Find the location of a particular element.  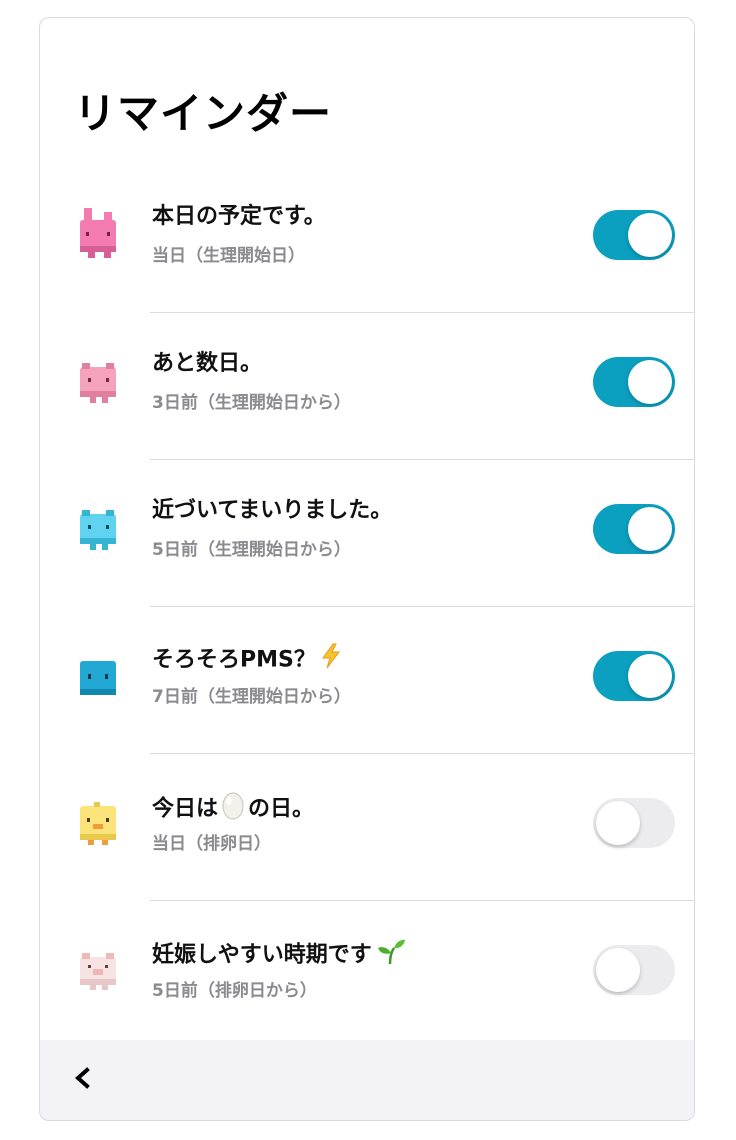

reminder-subtitle: 3日前（生理開始日から） is located at coordinates (251, 403).